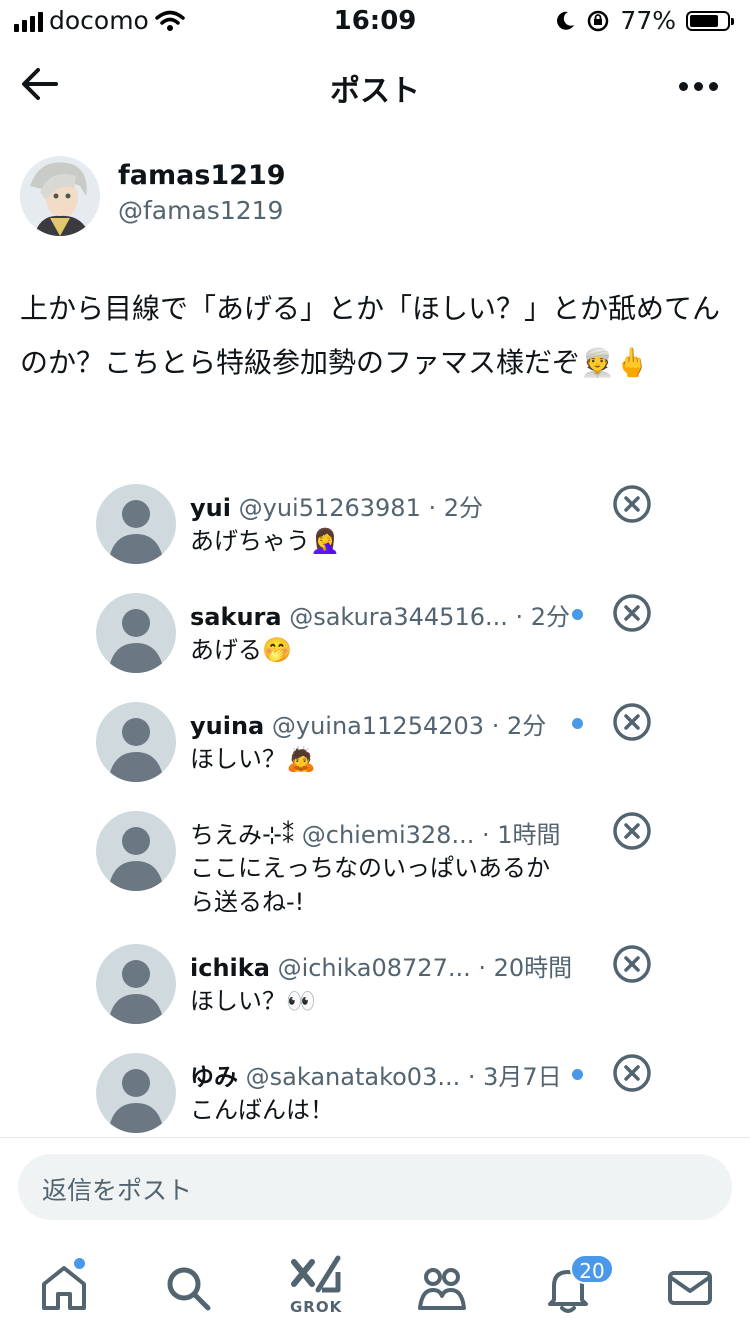 This screenshot has width=750, height=1334. I want to click on messages-icon, so click(690, 1288).